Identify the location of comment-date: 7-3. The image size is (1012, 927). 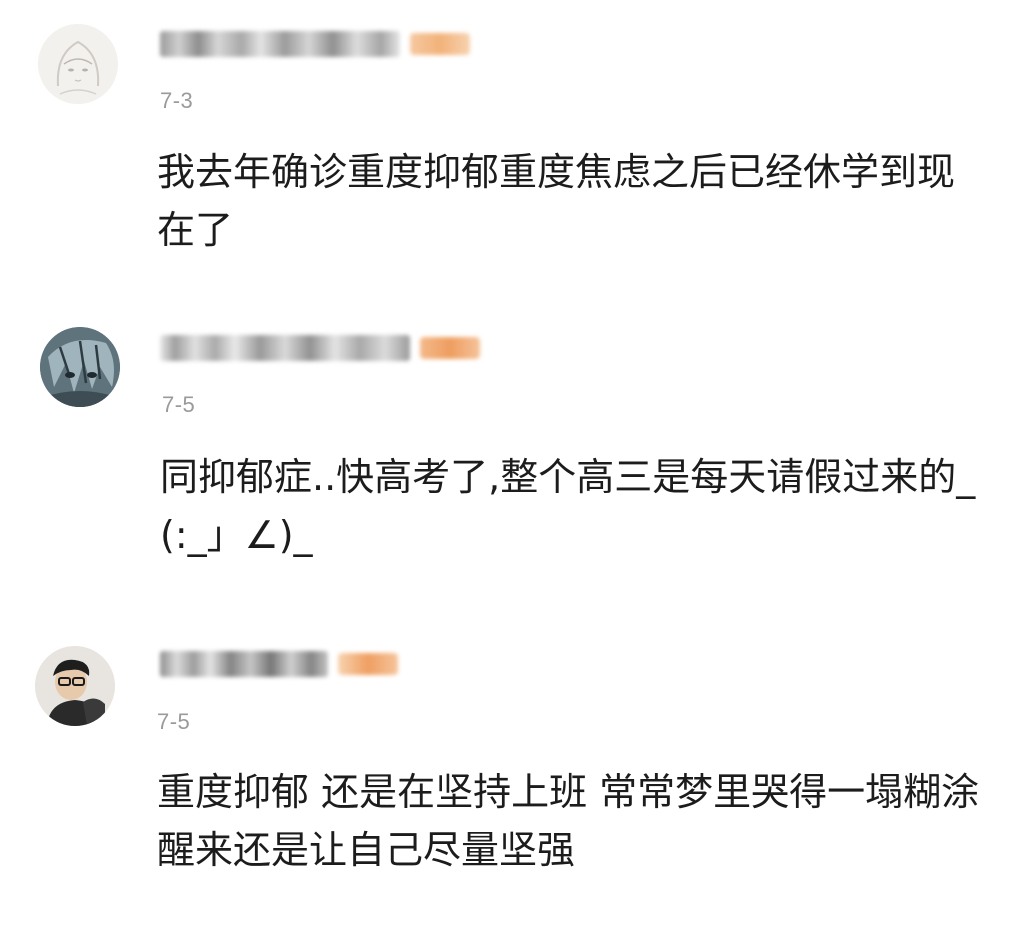
(177, 100).